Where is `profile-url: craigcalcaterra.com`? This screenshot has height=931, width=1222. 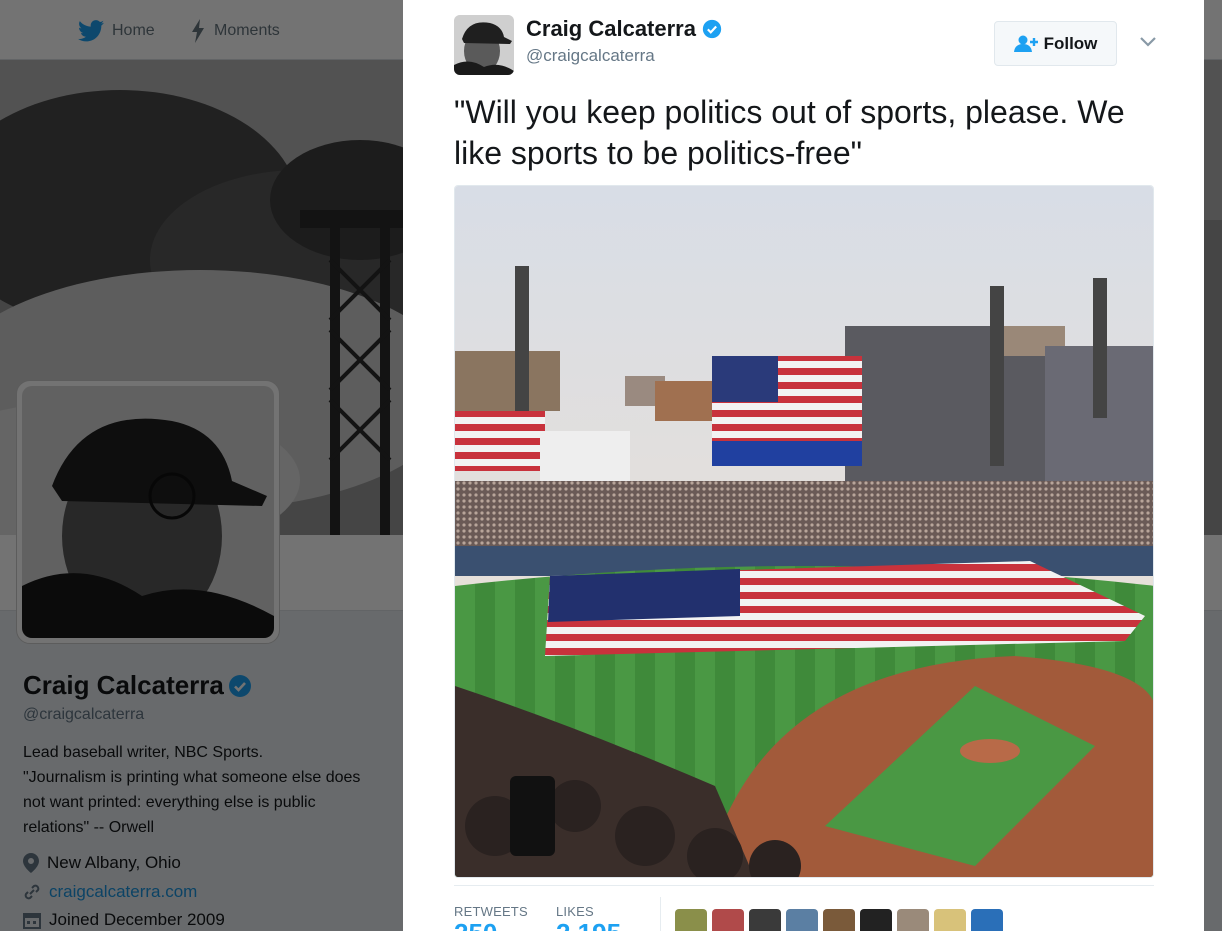 profile-url: craigcalcaterra.com is located at coordinates (110, 892).